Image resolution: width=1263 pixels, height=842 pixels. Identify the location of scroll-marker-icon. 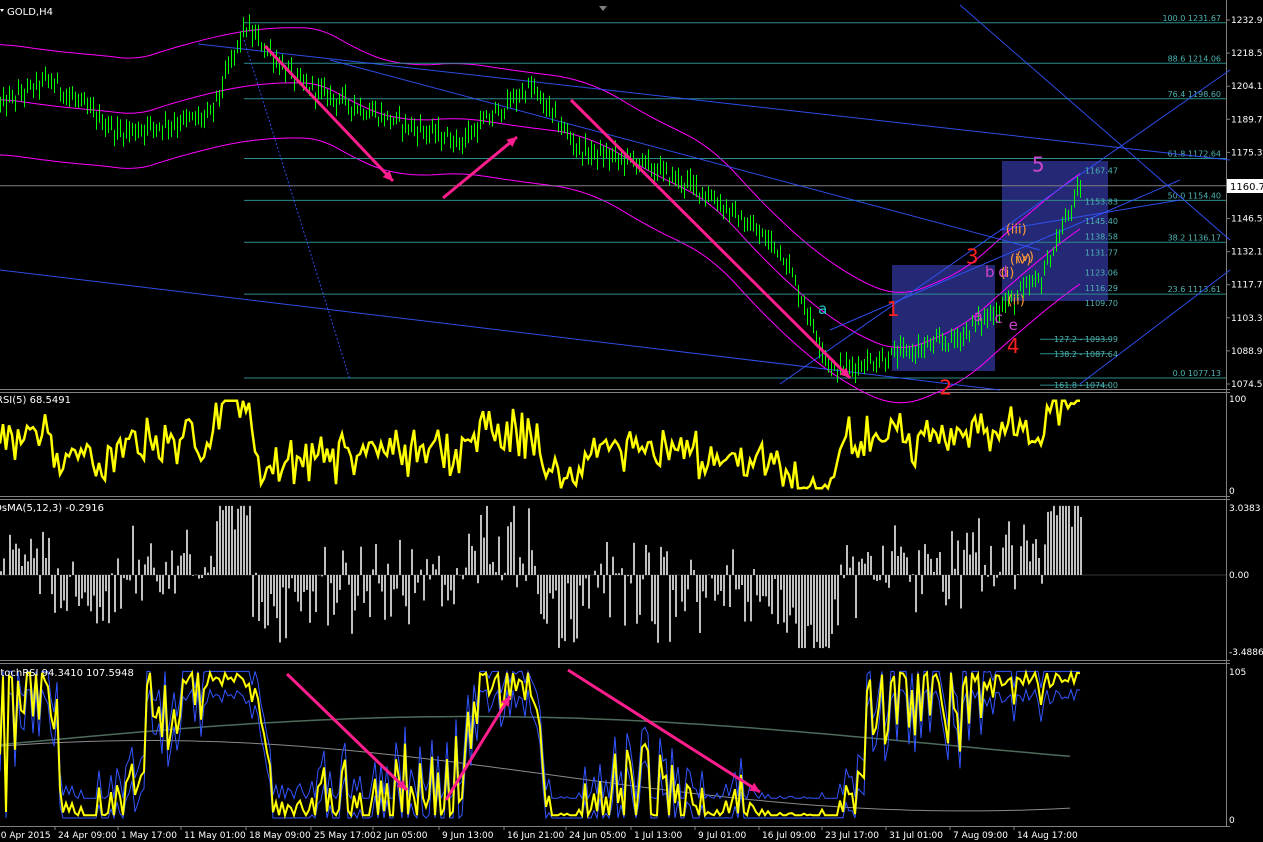
(603, 8).